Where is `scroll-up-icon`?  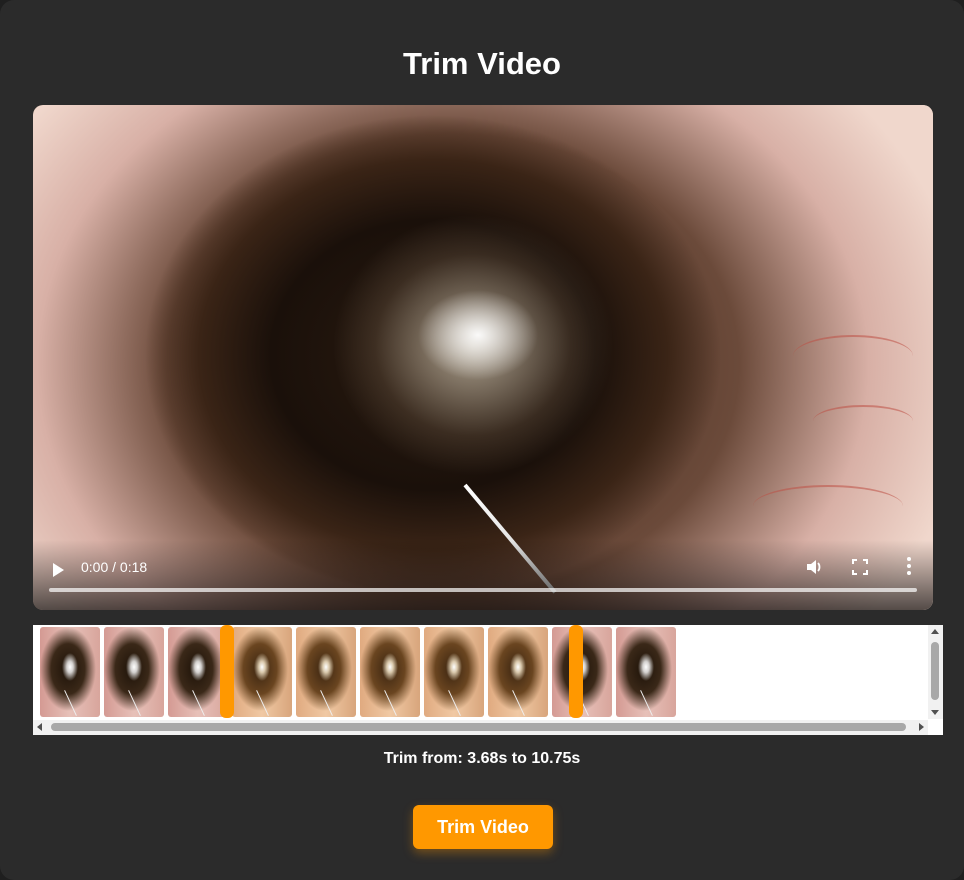
scroll-up-icon is located at coordinates (935, 631).